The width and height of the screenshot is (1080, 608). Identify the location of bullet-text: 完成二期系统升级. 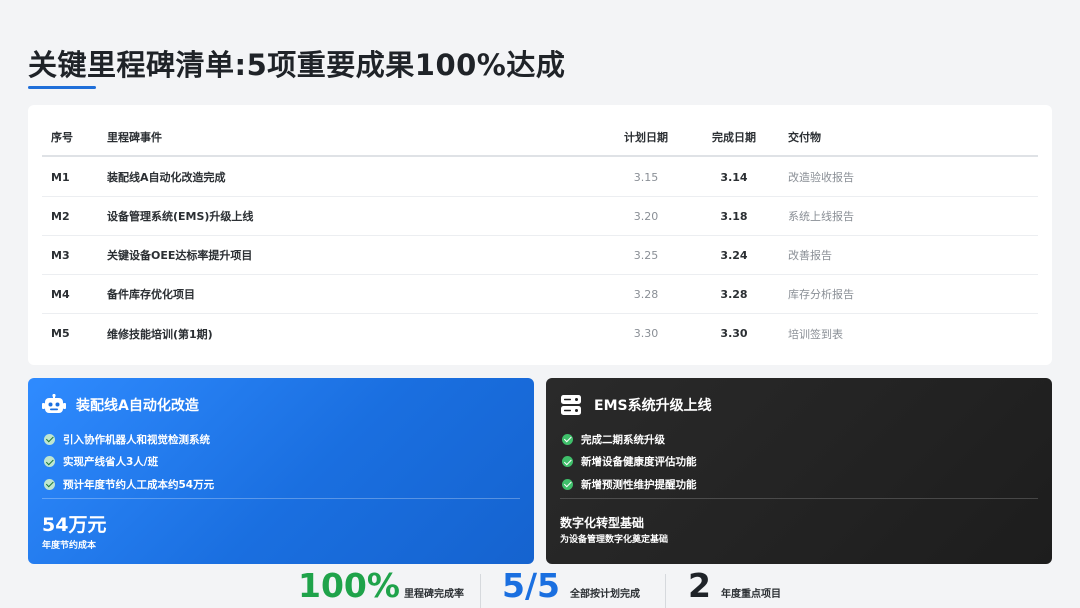
(623, 439).